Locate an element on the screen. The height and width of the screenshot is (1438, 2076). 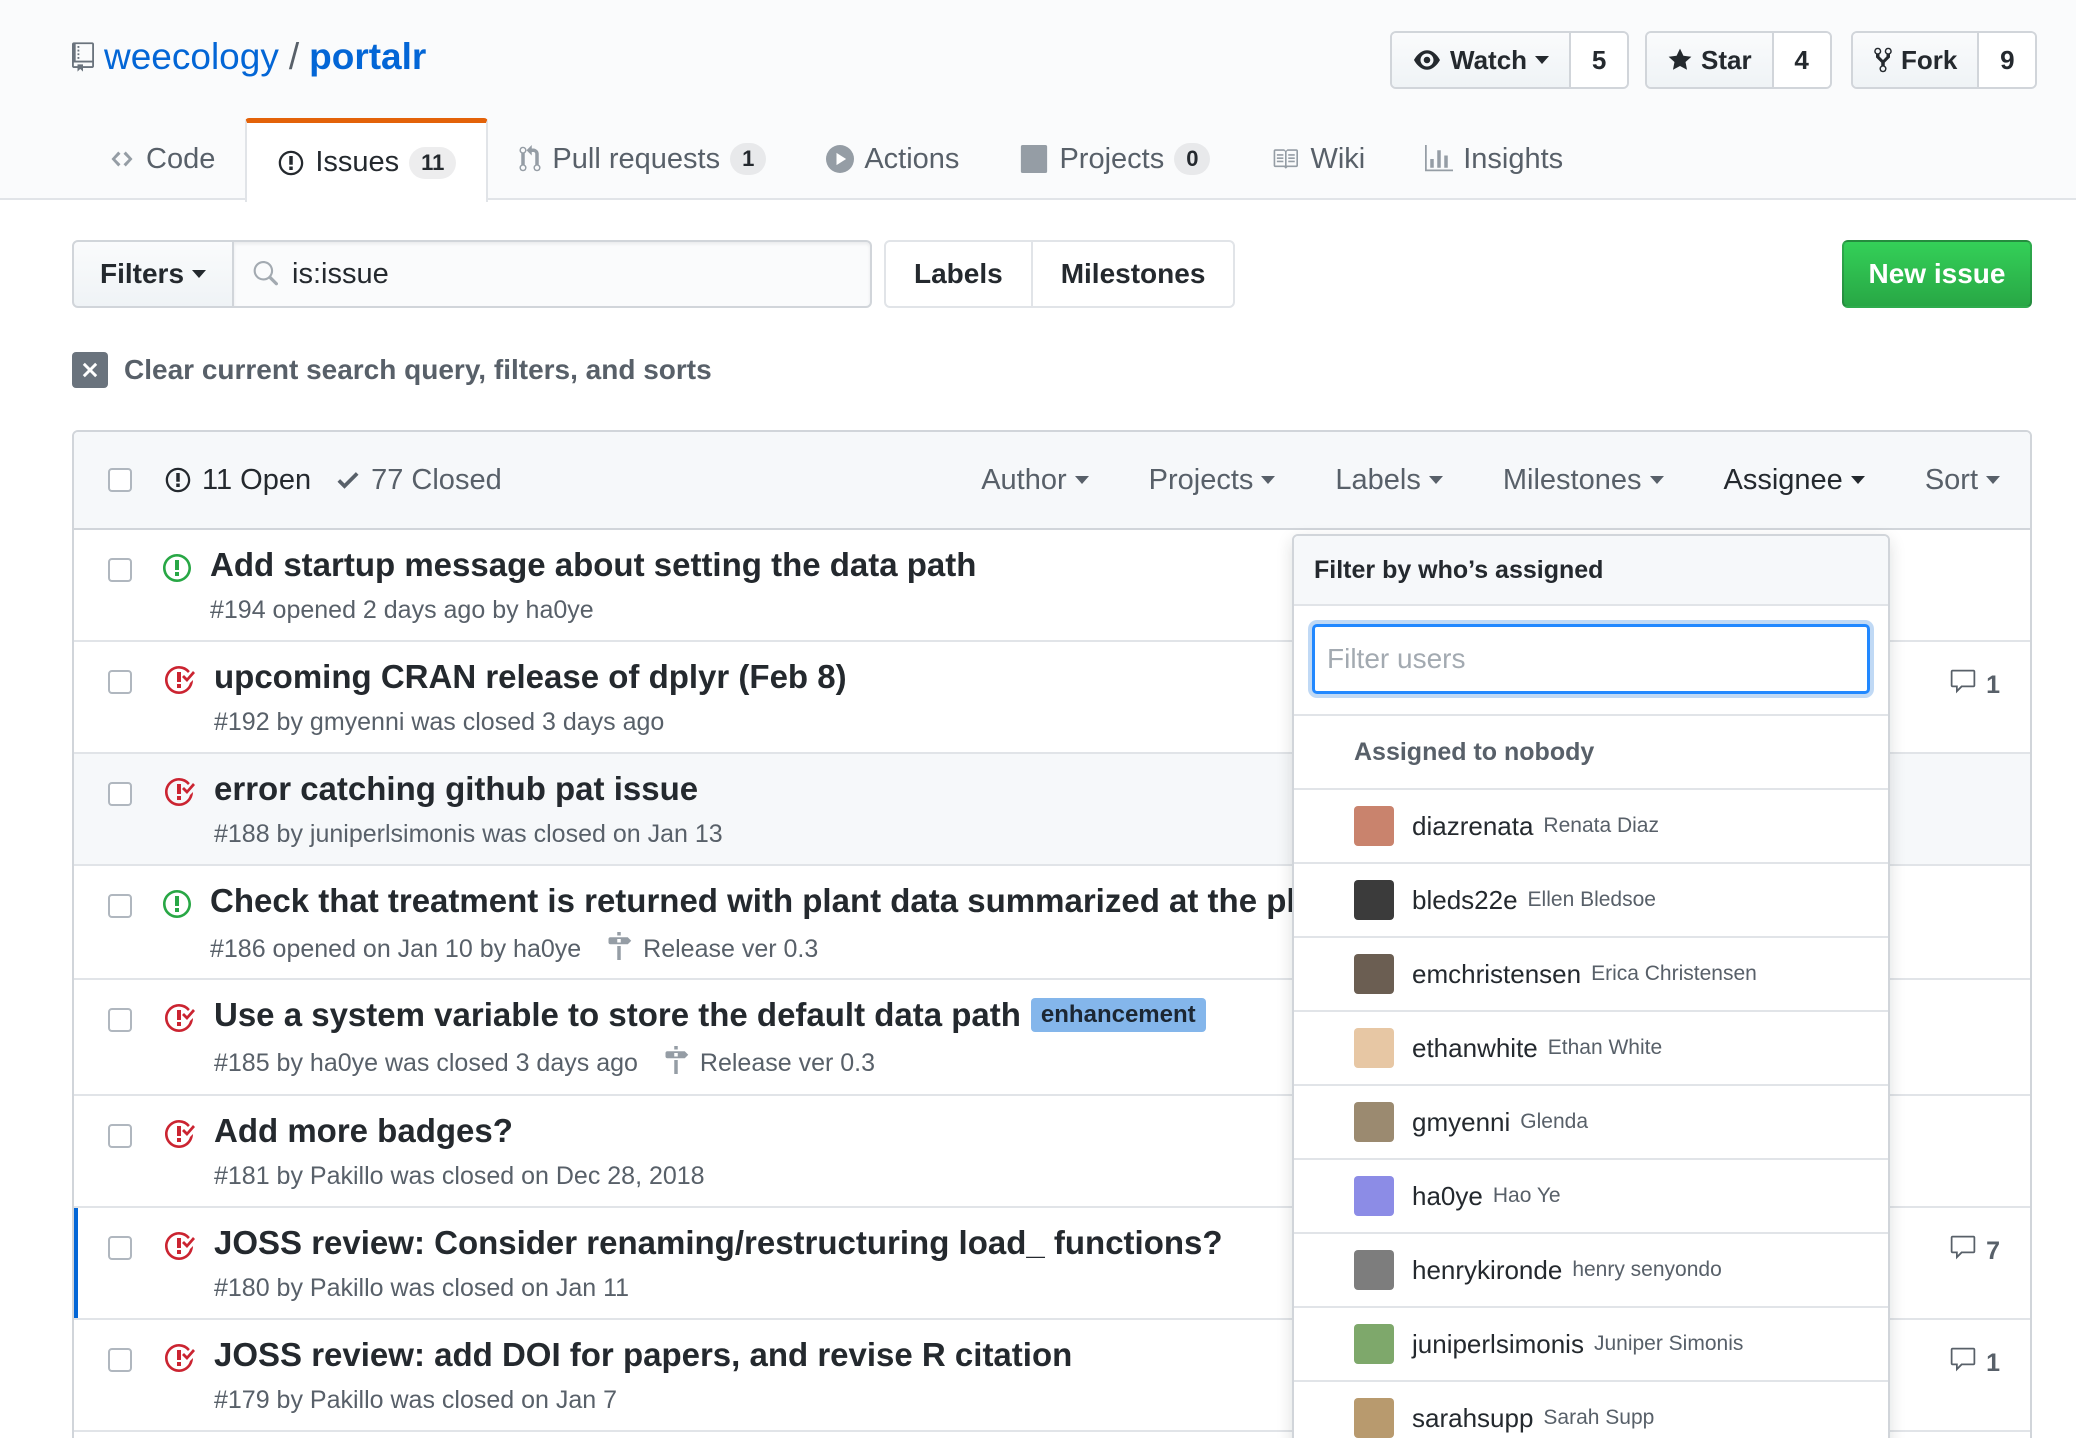
star-count: 4 is located at coordinates (1801, 60).